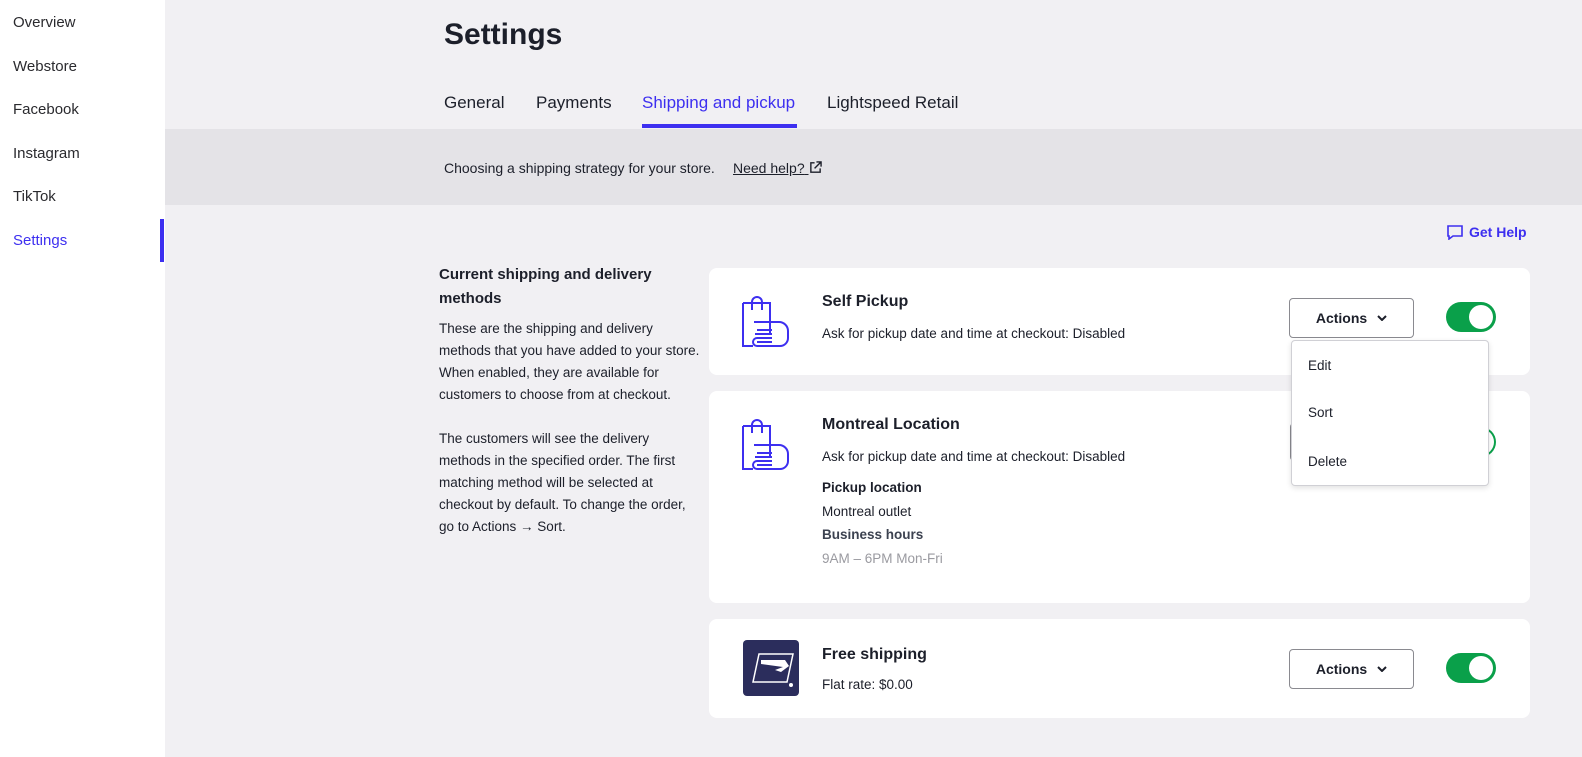  Describe the element at coordinates (545, 286) in the screenshot. I see `section-title: Current shipping and delivery methods` at that location.